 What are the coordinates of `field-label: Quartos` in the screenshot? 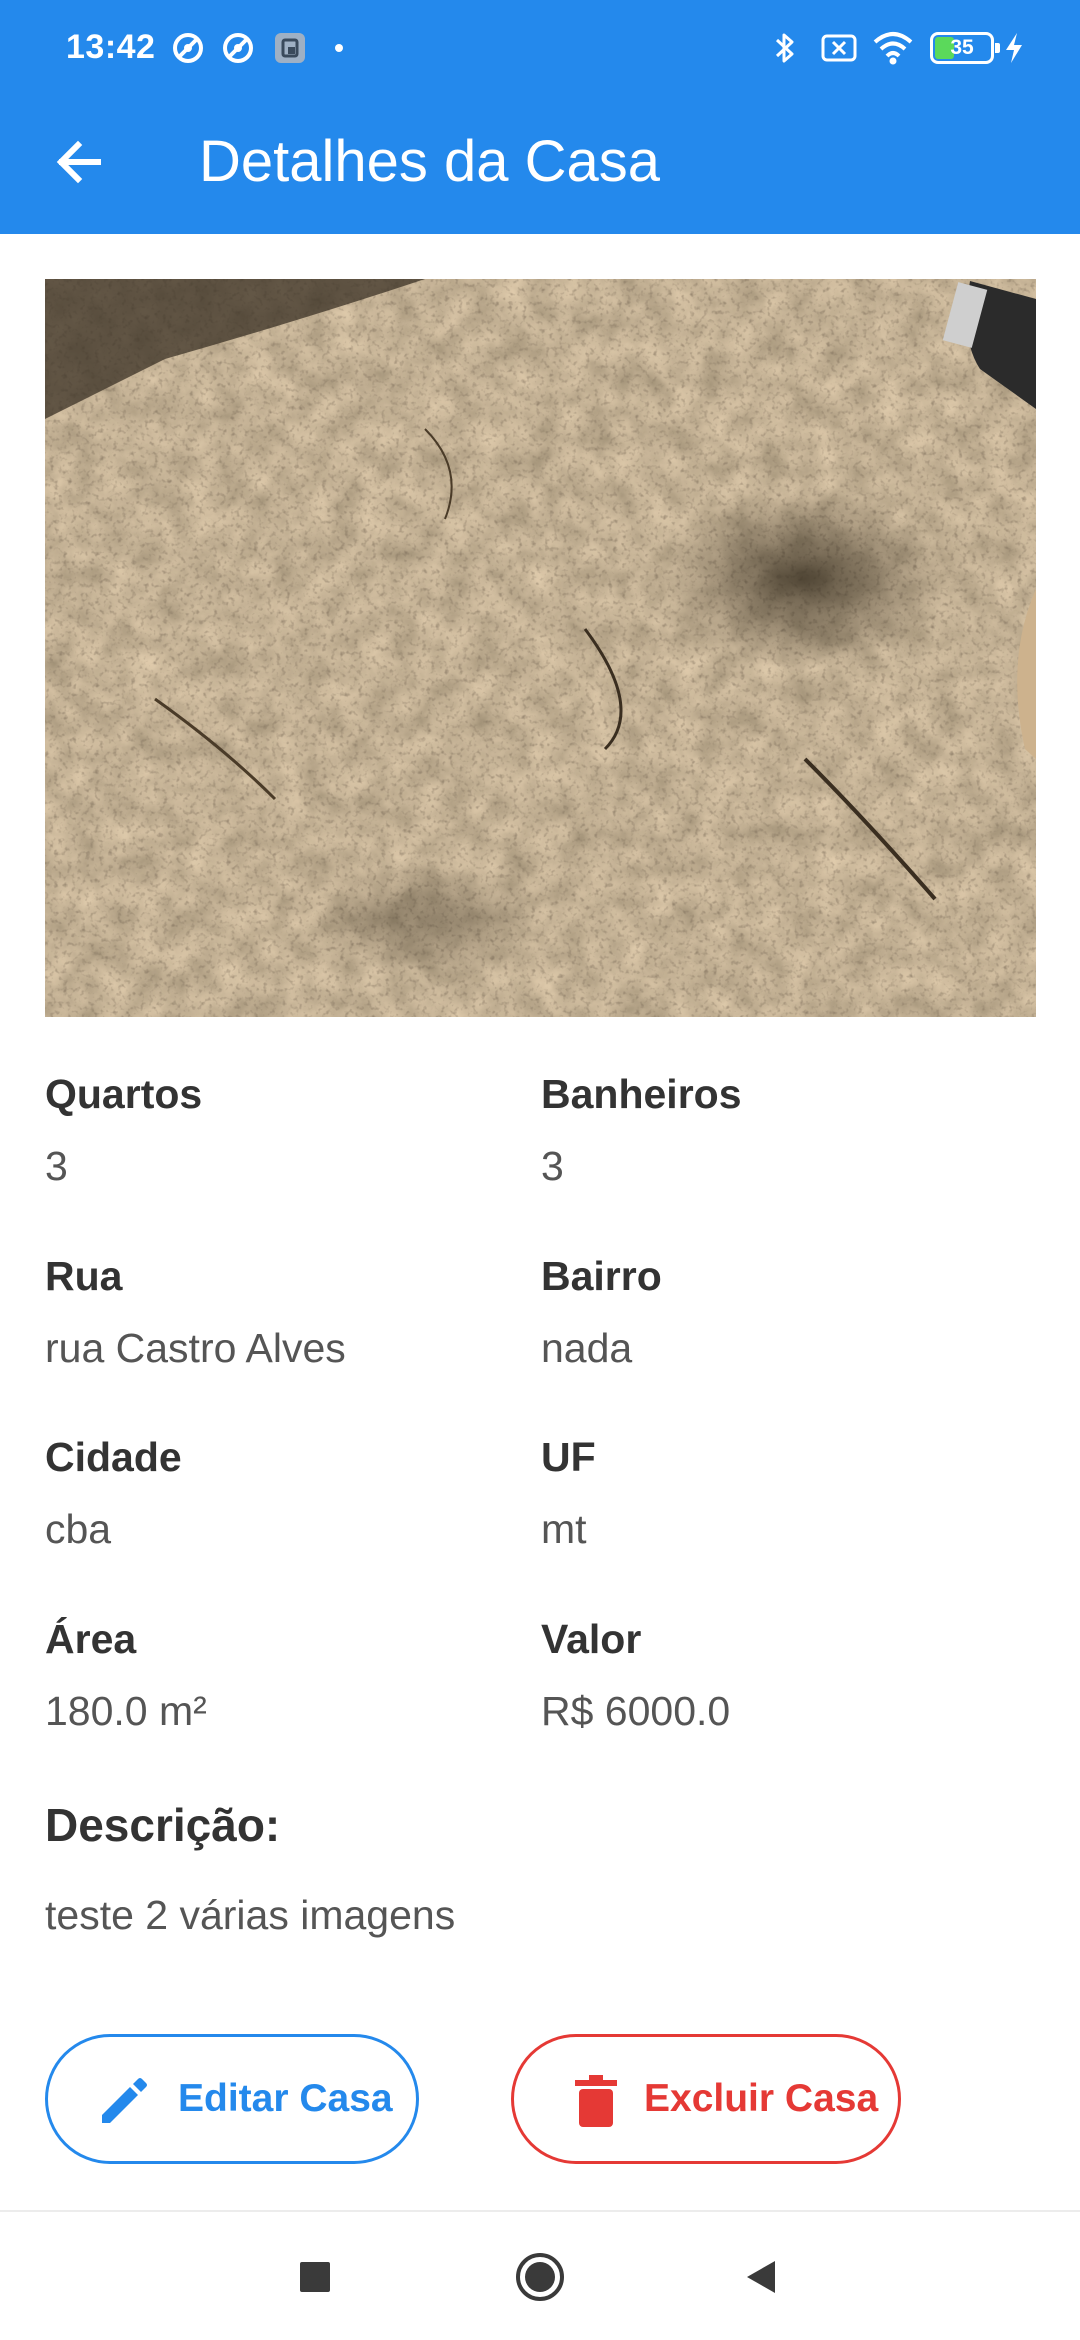 It's located at (124, 1094).